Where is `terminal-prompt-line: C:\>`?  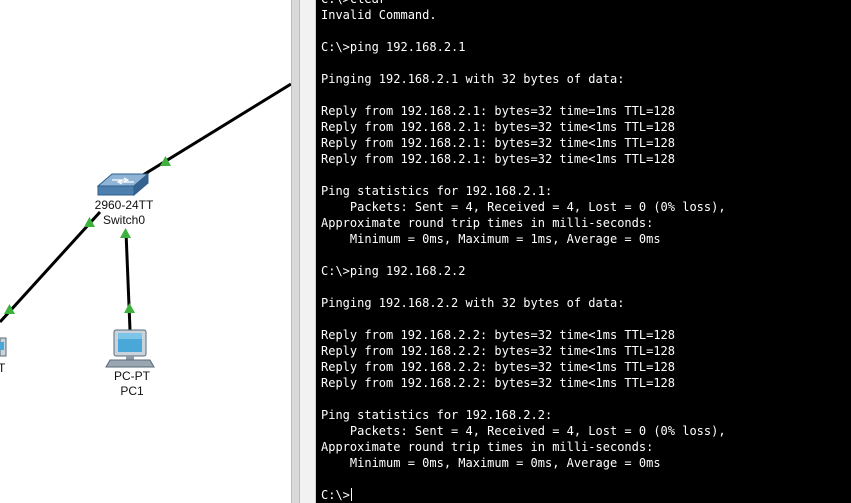 terminal-prompt-line: C:\> is located at coordinates (523, 495).